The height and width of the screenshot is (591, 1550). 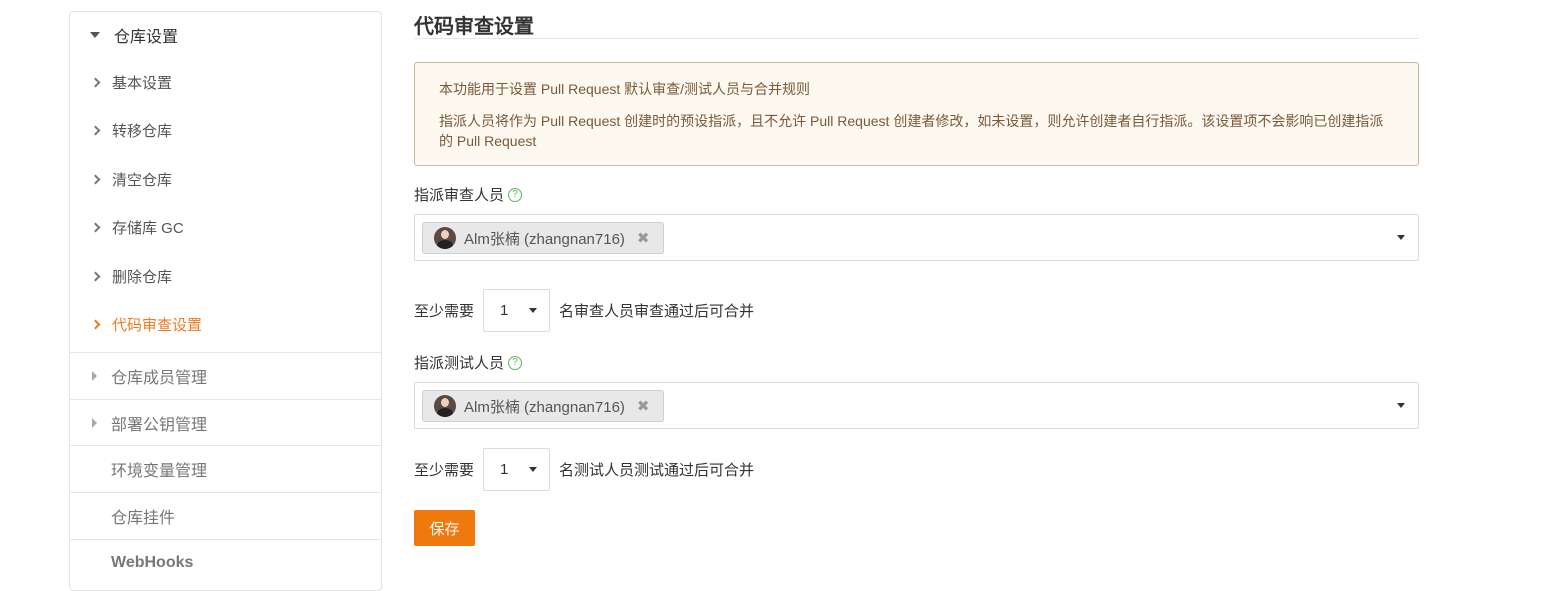 I want to click on notice-line-1: 本功能用于设置 Pull Request 默认审查/测试人员与合并规则, so click(x=625, y=89).